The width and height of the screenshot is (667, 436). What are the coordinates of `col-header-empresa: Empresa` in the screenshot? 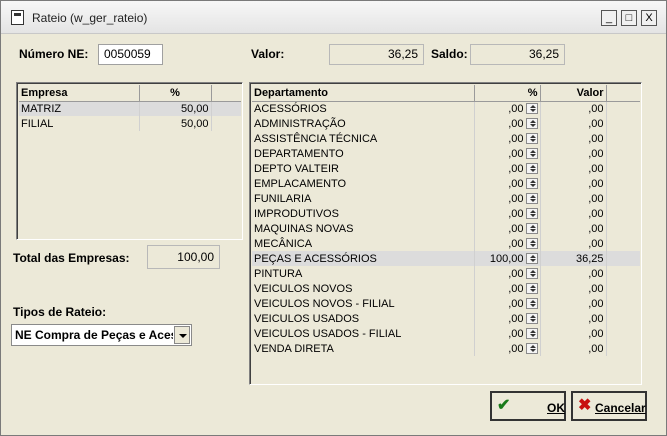 It's located at (79, 93).